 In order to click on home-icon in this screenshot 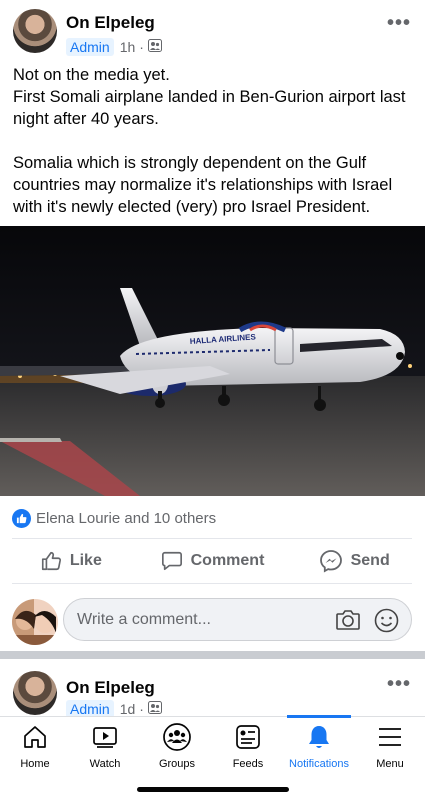, I will do `click(35, 737)`.